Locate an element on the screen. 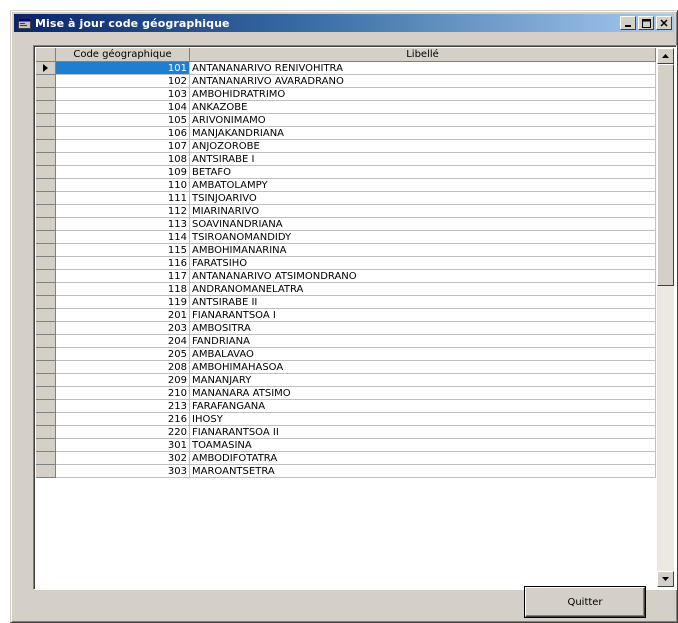  cell-libelle: AMBOHIMAHASOA is located at coordinates (423, 367).